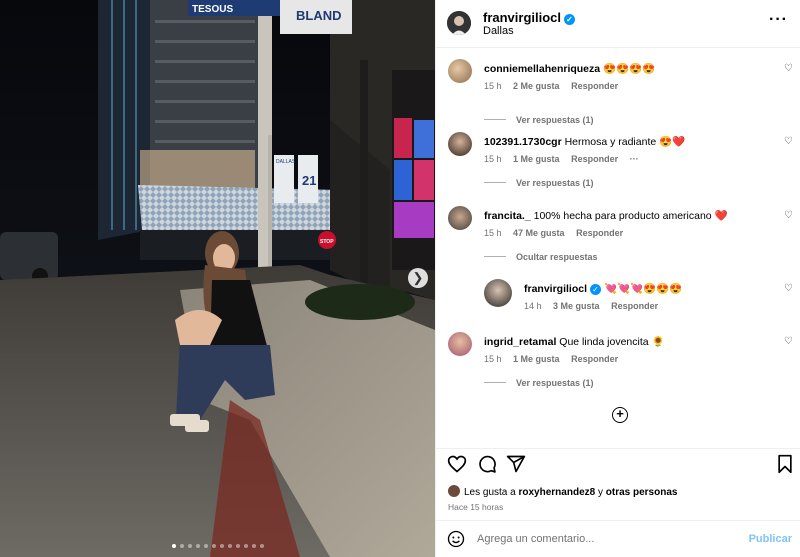  What do you see at coordinates (557, 257) in the screenshot?
I see `hide-replies-label: Ocultar respuestas` at bounding box center [557, 257].